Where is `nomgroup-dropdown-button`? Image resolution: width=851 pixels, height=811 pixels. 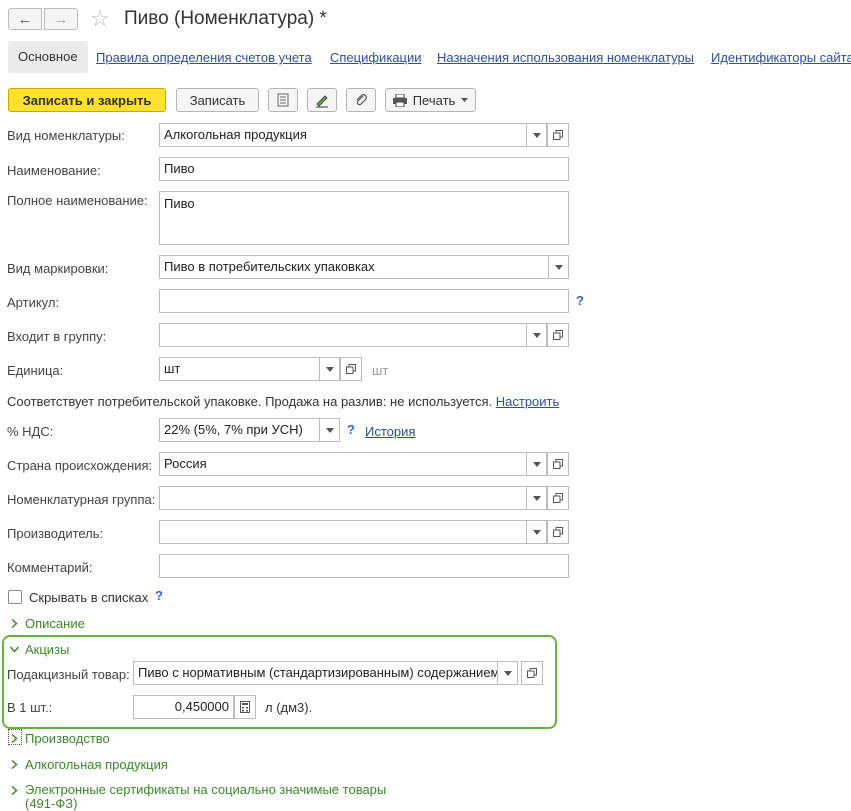
nomgroup-dropdown-button is located at coordinates (537, 498).